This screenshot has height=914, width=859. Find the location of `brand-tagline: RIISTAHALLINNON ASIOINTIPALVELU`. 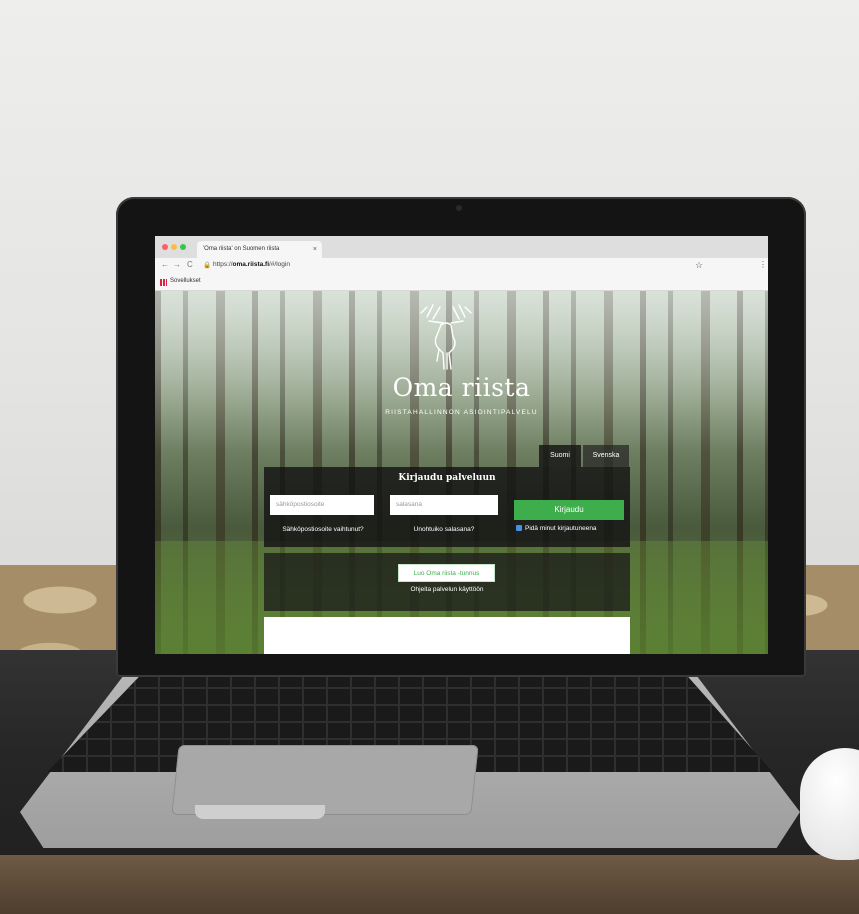

brand-tagline: RIISTAHALLINNON ASIOINTIPALVELU is located at coordinates (461, 412).